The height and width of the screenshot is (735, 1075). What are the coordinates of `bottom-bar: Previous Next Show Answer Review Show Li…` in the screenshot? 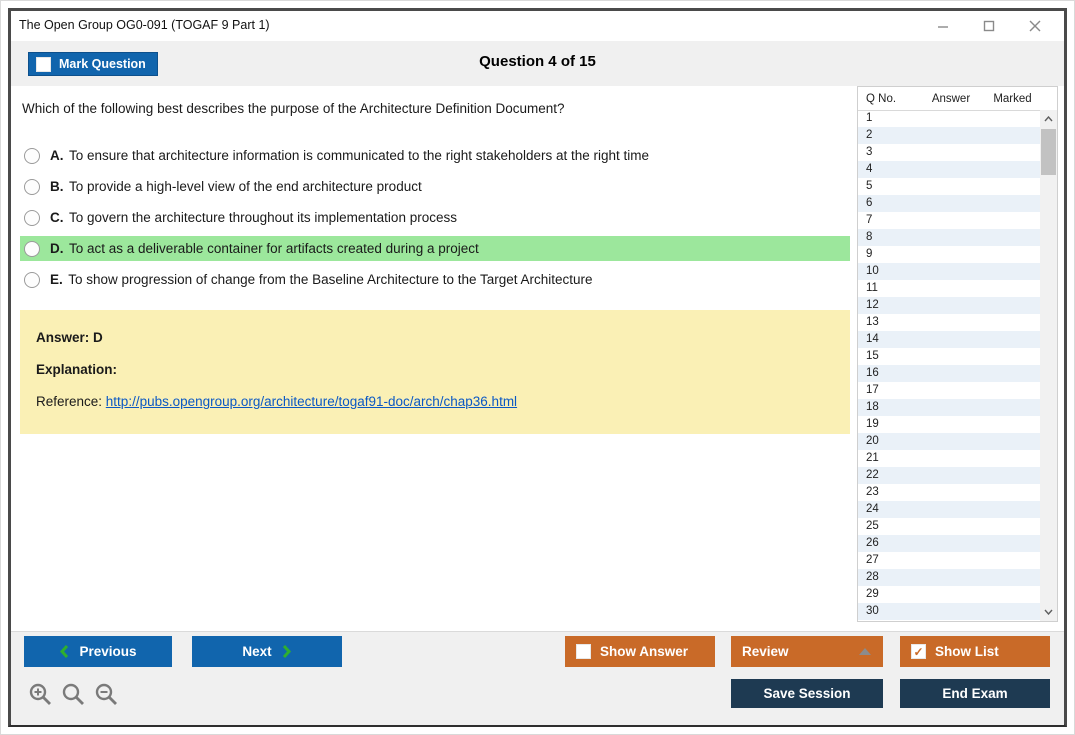 It's located at (537, 678).